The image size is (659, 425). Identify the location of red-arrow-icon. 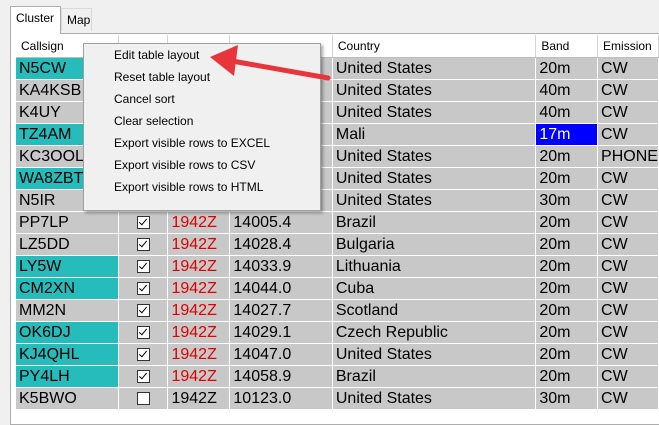
(270, 63).